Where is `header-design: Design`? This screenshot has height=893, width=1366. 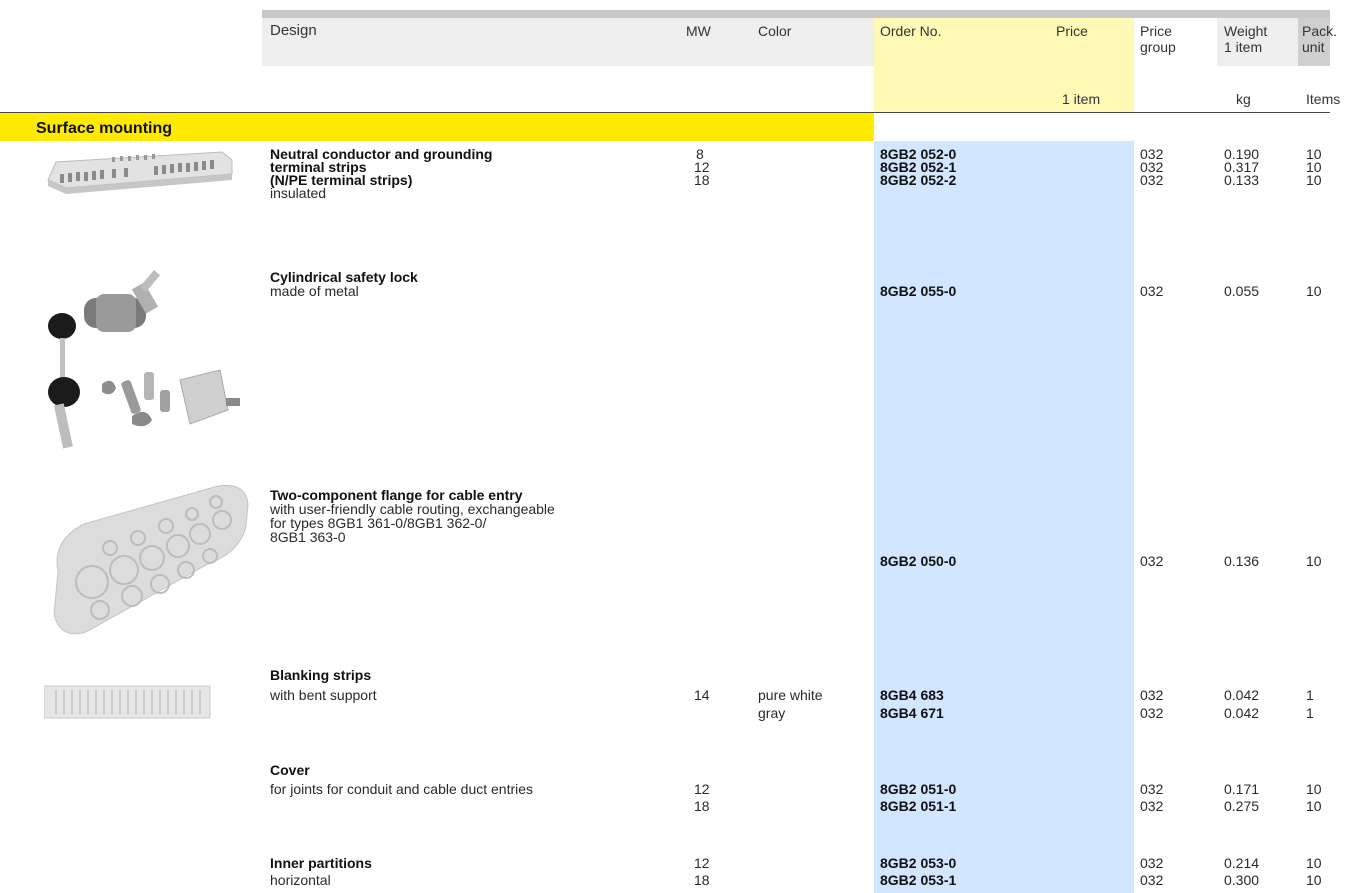
header-design: Design is located at coordinates (293, 30).